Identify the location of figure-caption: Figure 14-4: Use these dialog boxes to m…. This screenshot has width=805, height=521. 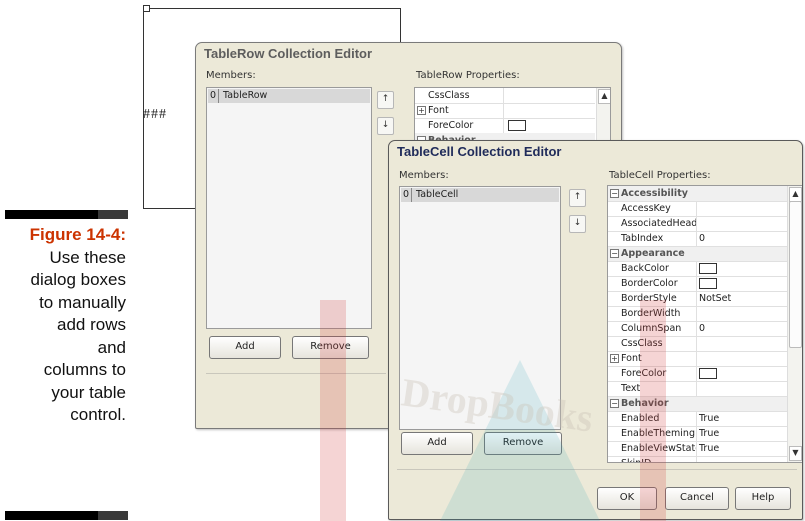
(63, 325).